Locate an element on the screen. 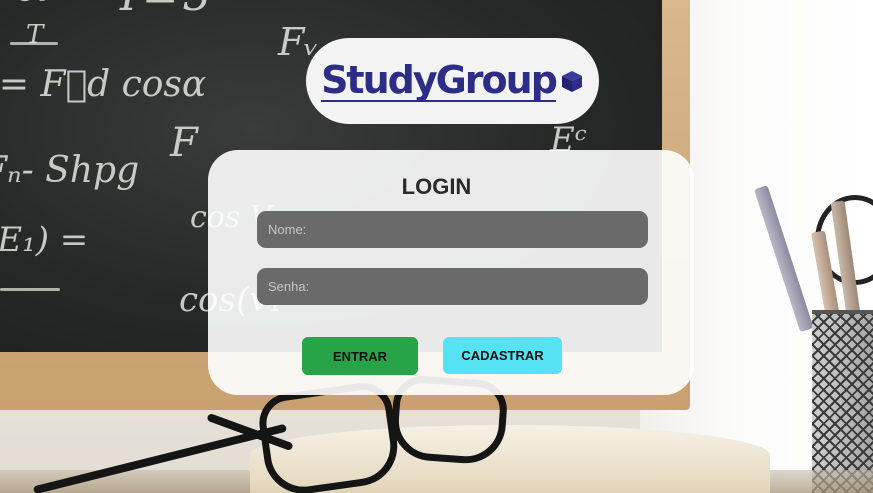  app-logo: StudyGroup is located at coordinates (452, 81).